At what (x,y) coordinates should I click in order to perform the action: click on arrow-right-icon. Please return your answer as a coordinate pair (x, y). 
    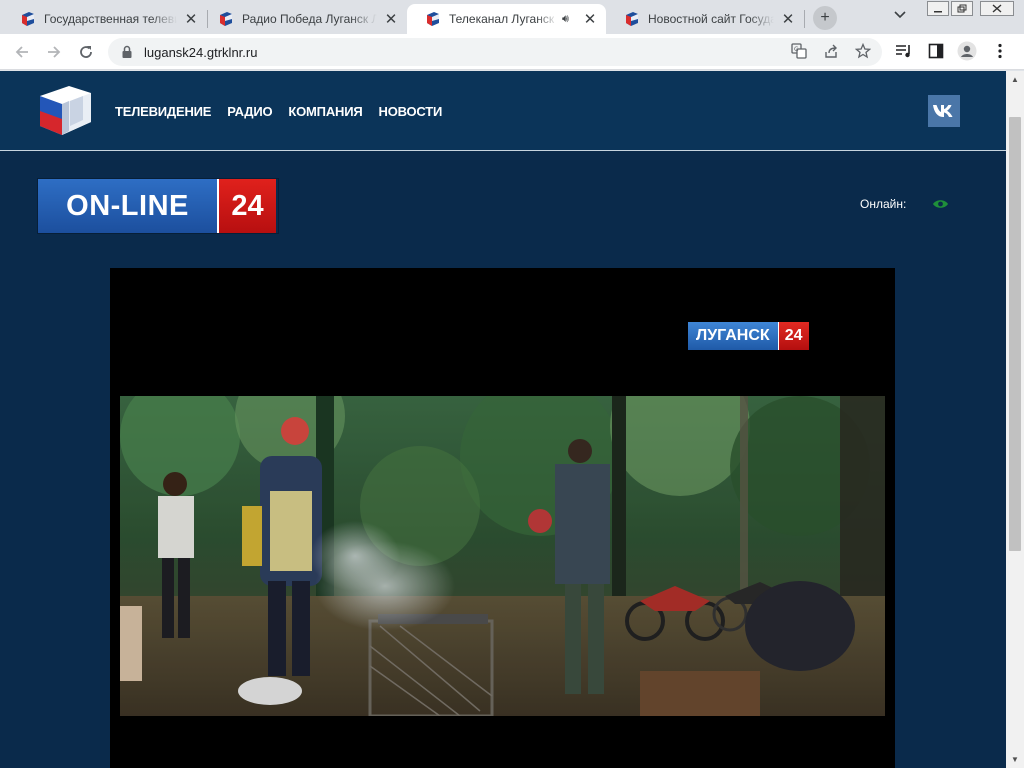
    Looking at the image, I should click on (54, 52).